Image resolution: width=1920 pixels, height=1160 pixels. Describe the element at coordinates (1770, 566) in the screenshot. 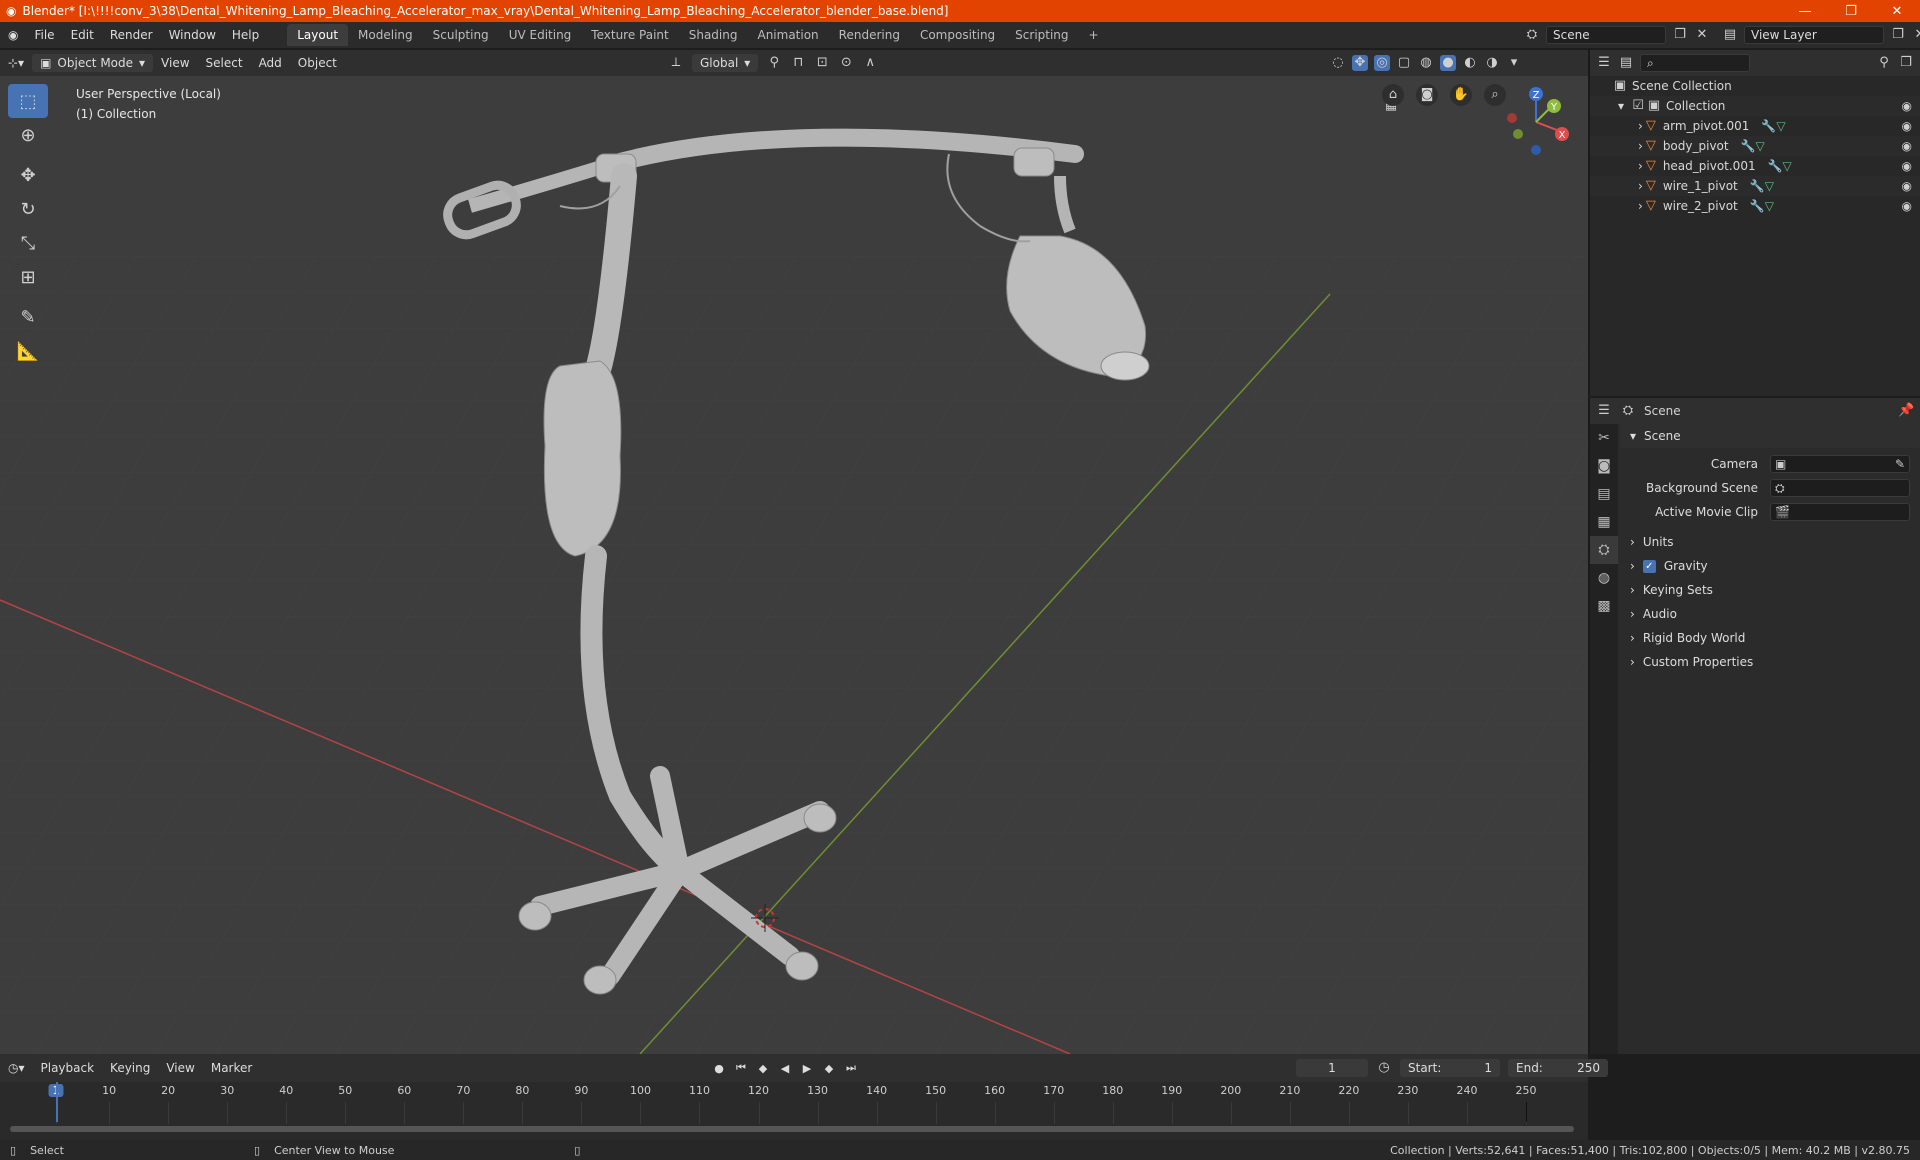

I see `gravity-panel-header: › ✓ Gravity` at that location.